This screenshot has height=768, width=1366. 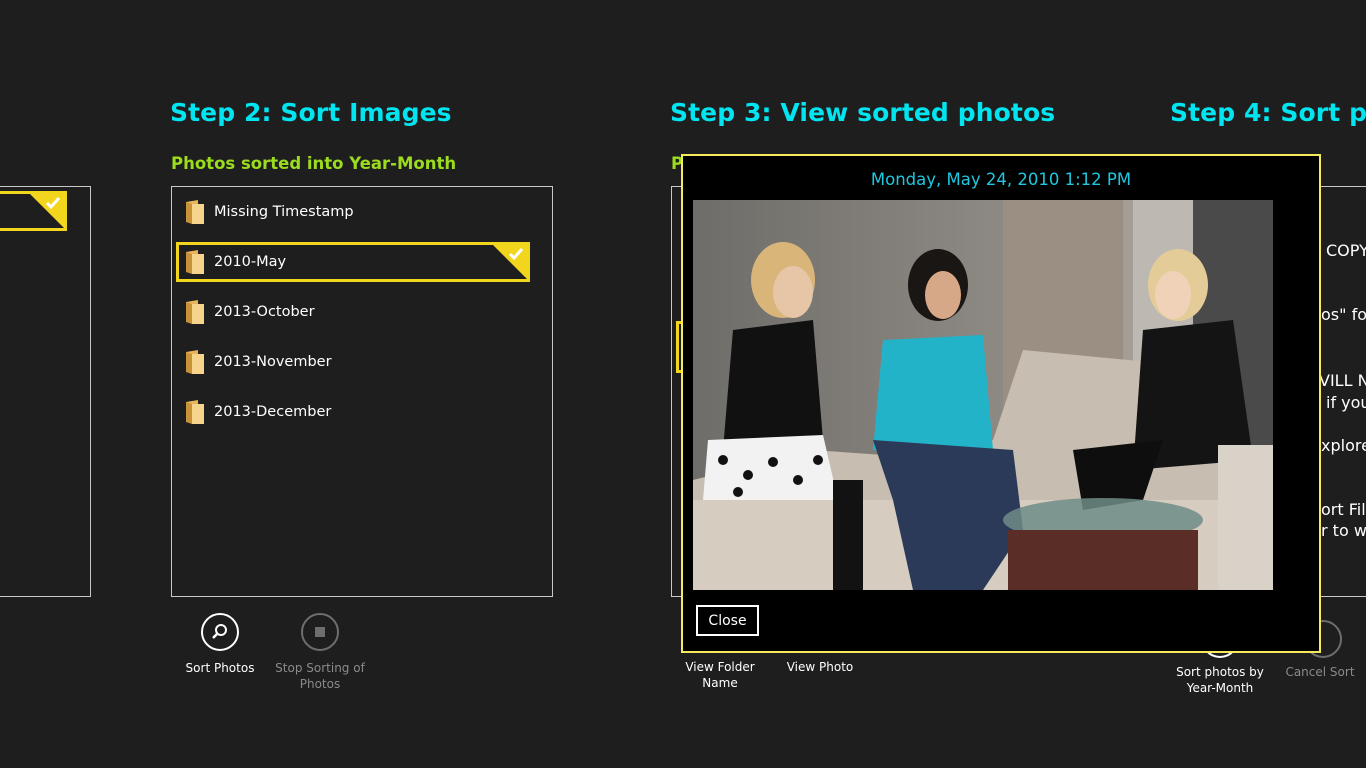 What do you see at coordinates (1346, 250) in the screenshot?
I see `step4-text-fragment: COPY` at bounding box center [1346, 250].